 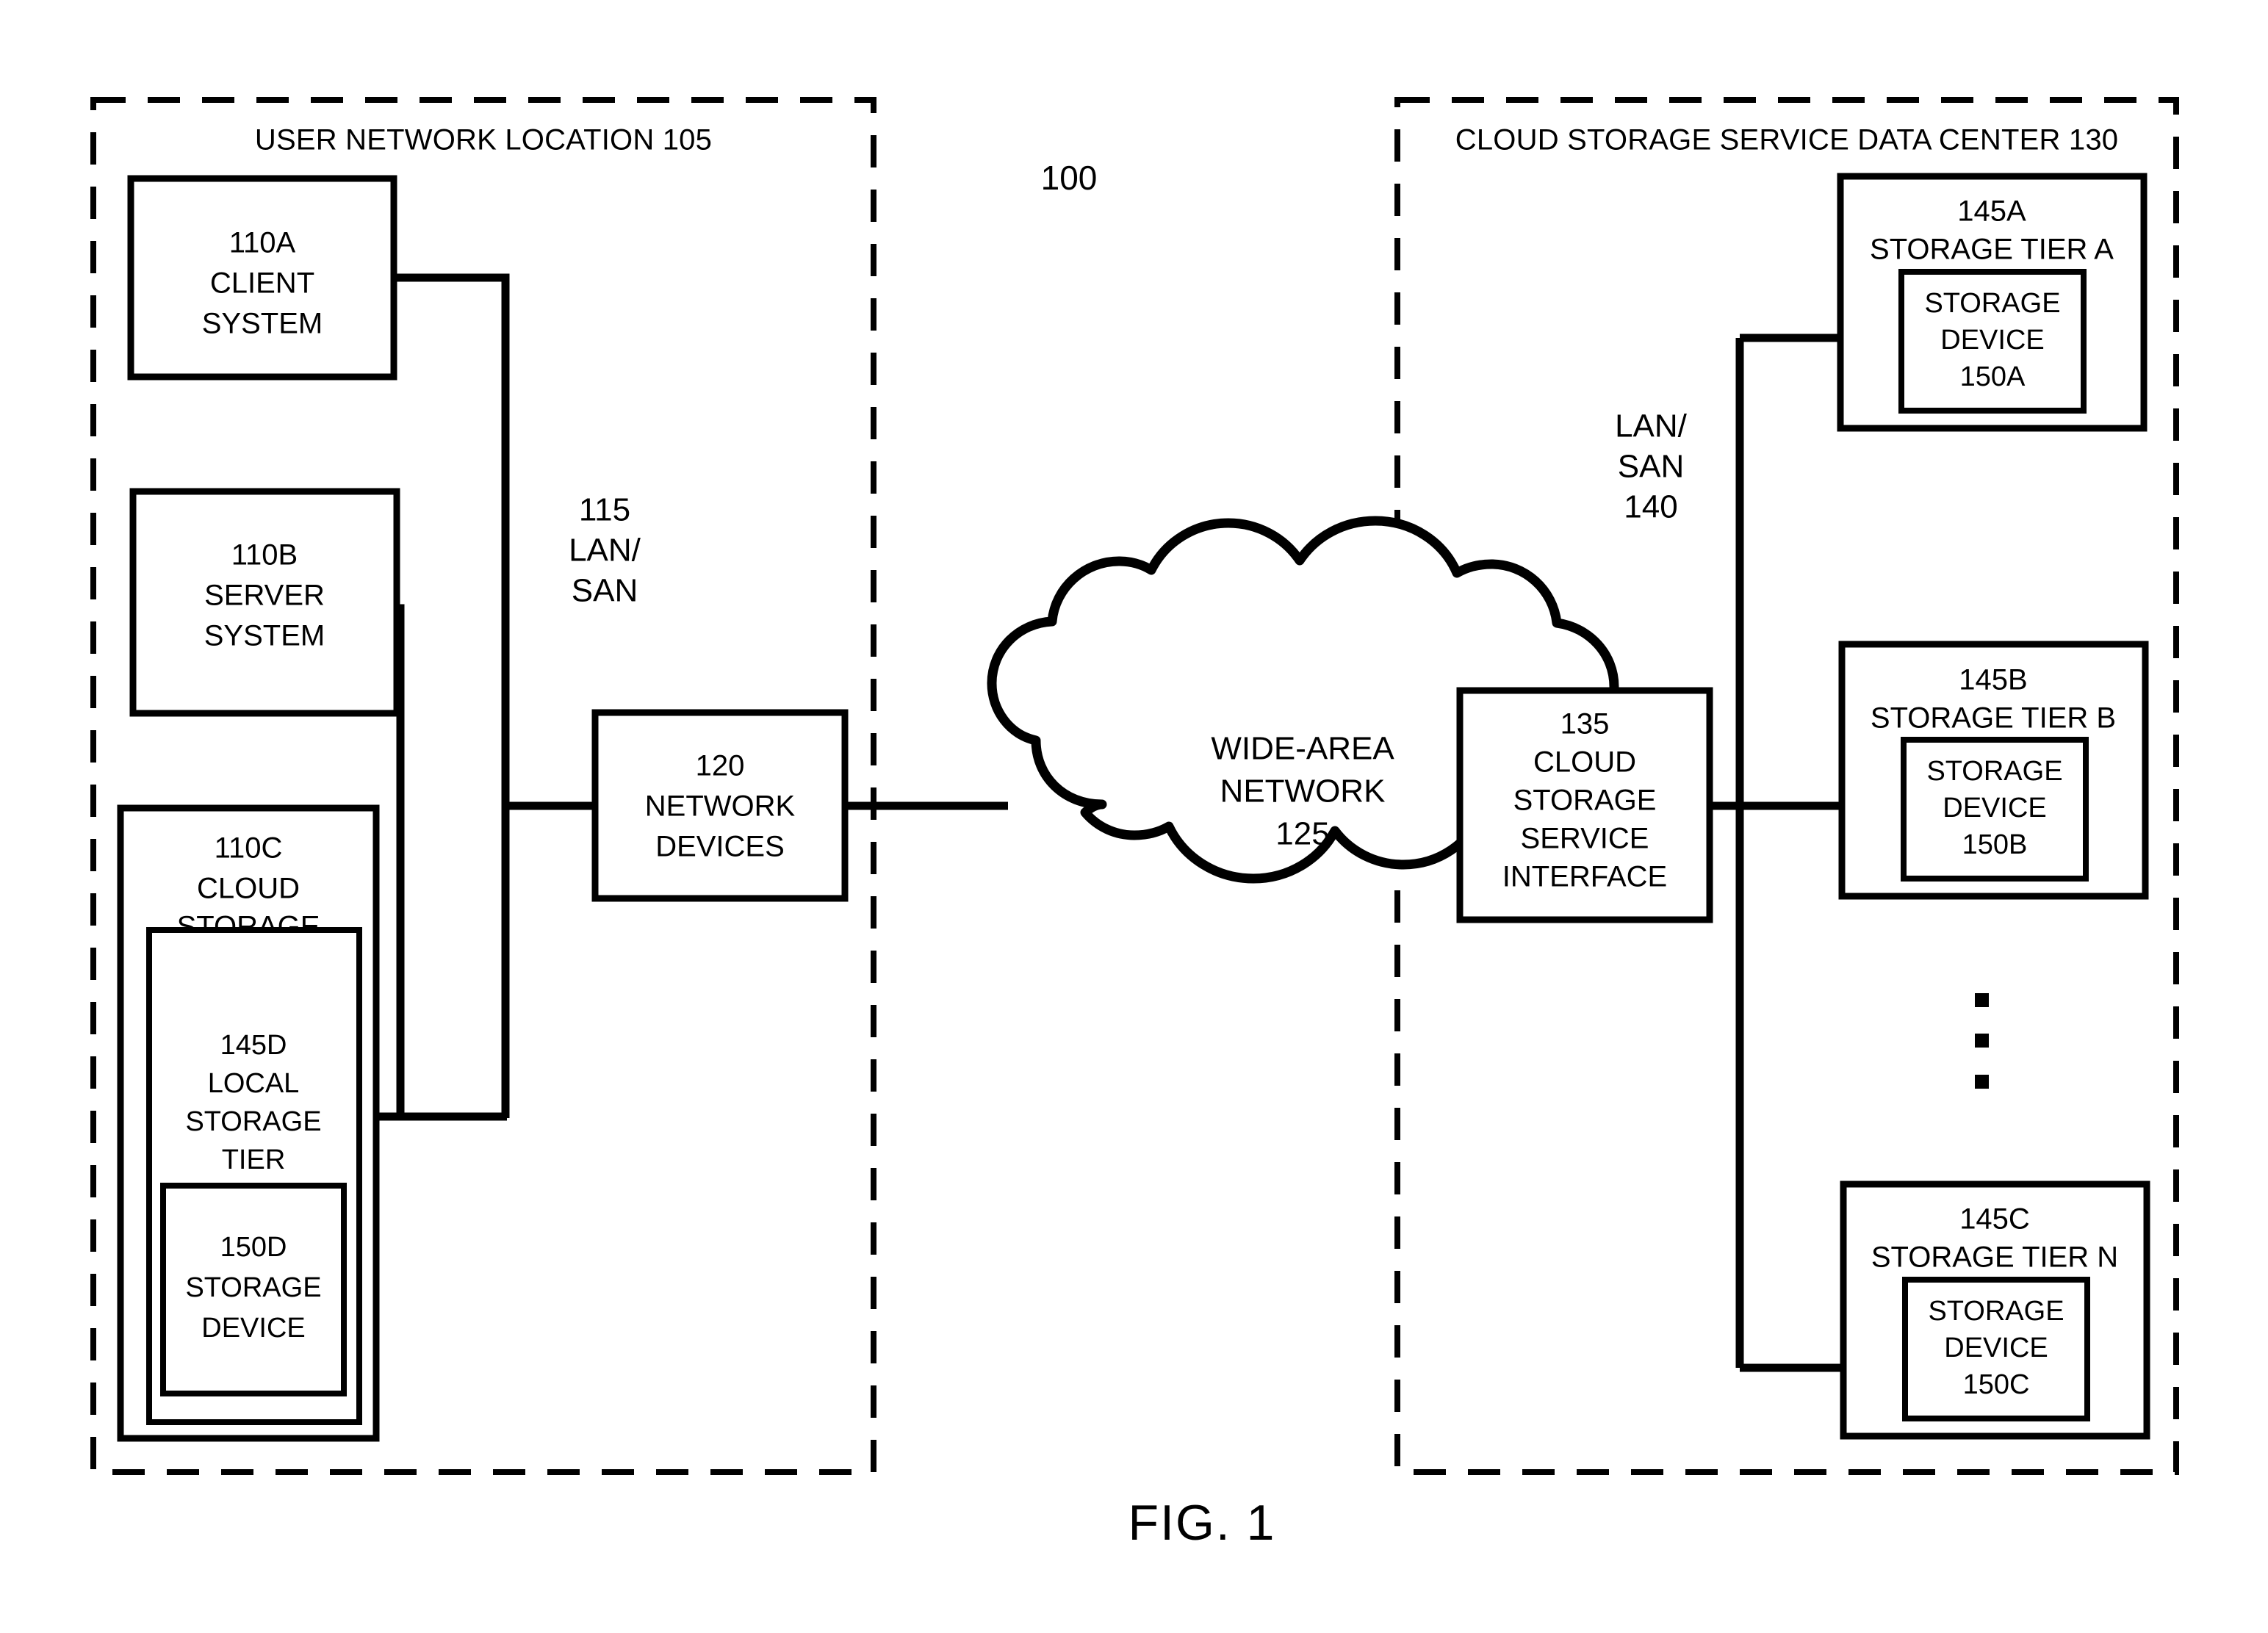 What do you see at coordinates (1995, 1258) in the screenshot?
I see `storage-tier-n-name: STORAGE TIER N` at bounding box center [1995, 1258].